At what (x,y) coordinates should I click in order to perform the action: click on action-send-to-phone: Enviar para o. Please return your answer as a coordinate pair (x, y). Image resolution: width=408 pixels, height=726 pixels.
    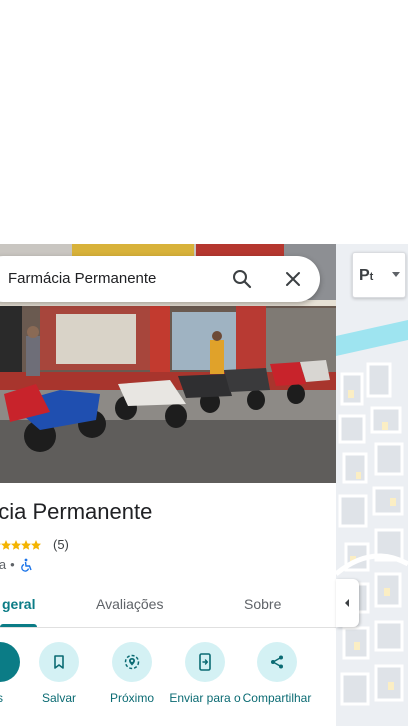
    Looking at the image, I should click on (205, 673).